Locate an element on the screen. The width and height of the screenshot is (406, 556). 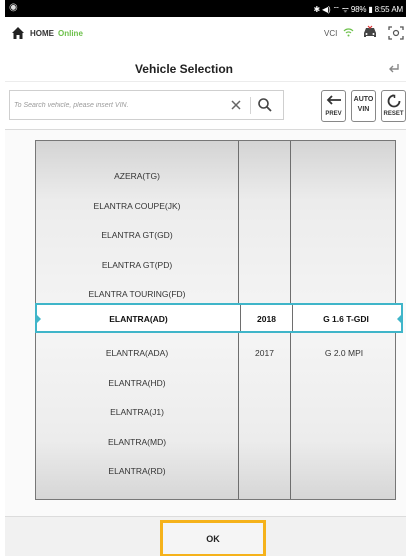
search-area: PREV AUTO VIN RESET is located at coordinates (205, 105).